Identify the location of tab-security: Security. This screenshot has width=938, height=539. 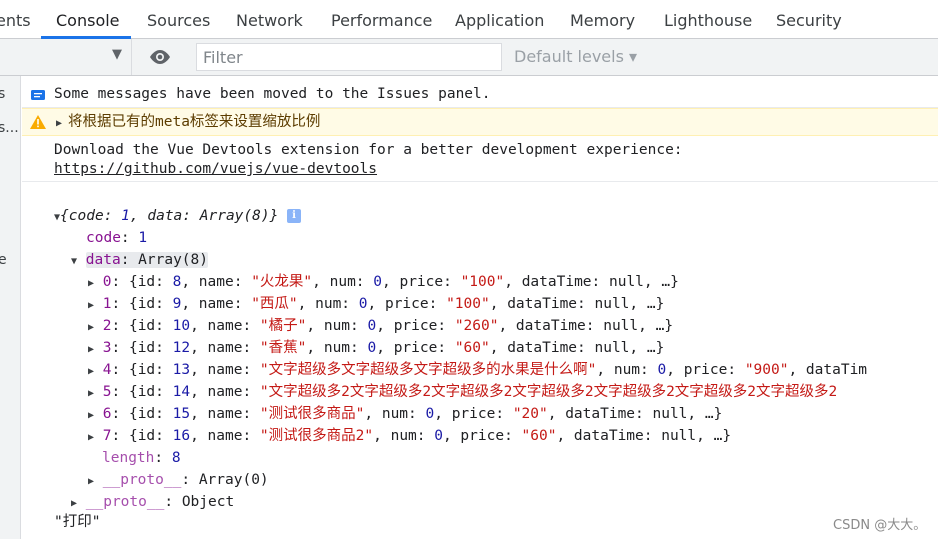
(809, 19).